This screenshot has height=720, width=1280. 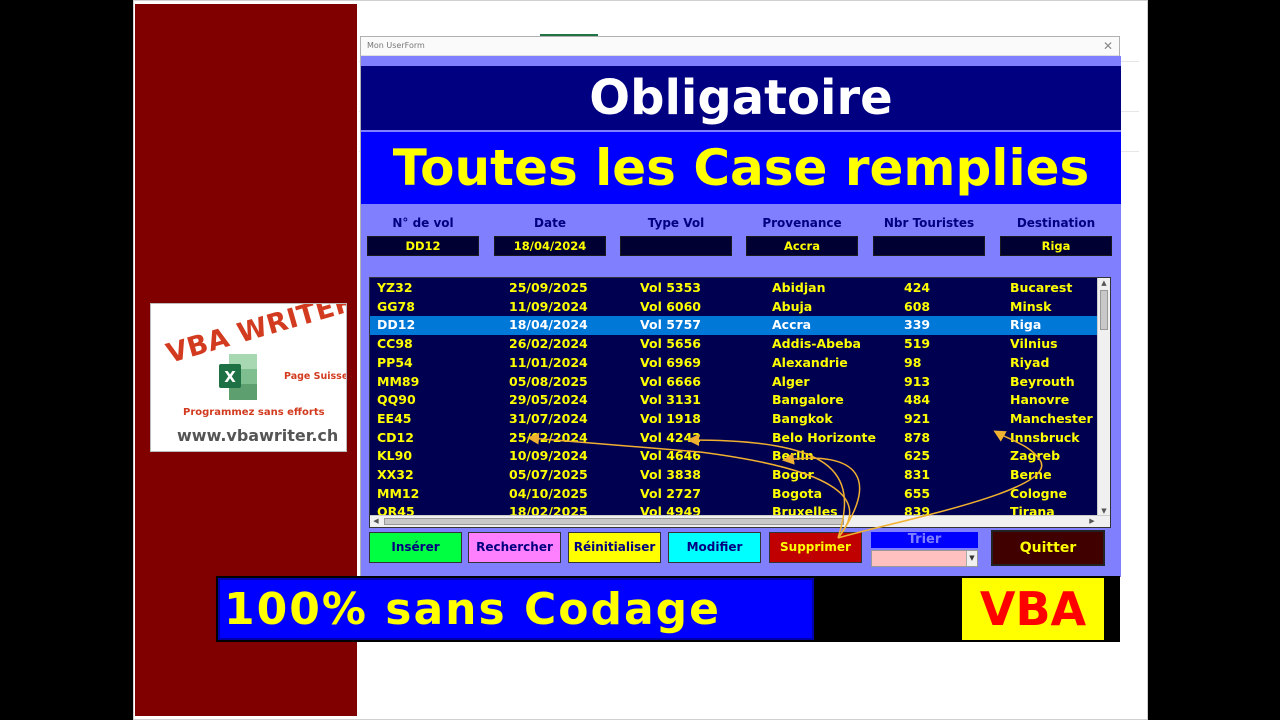 What do you see at coordinates (548, 474) in the screenshot?
I see `cell-date: 05/07/2025` at bounding box center [548, 474].